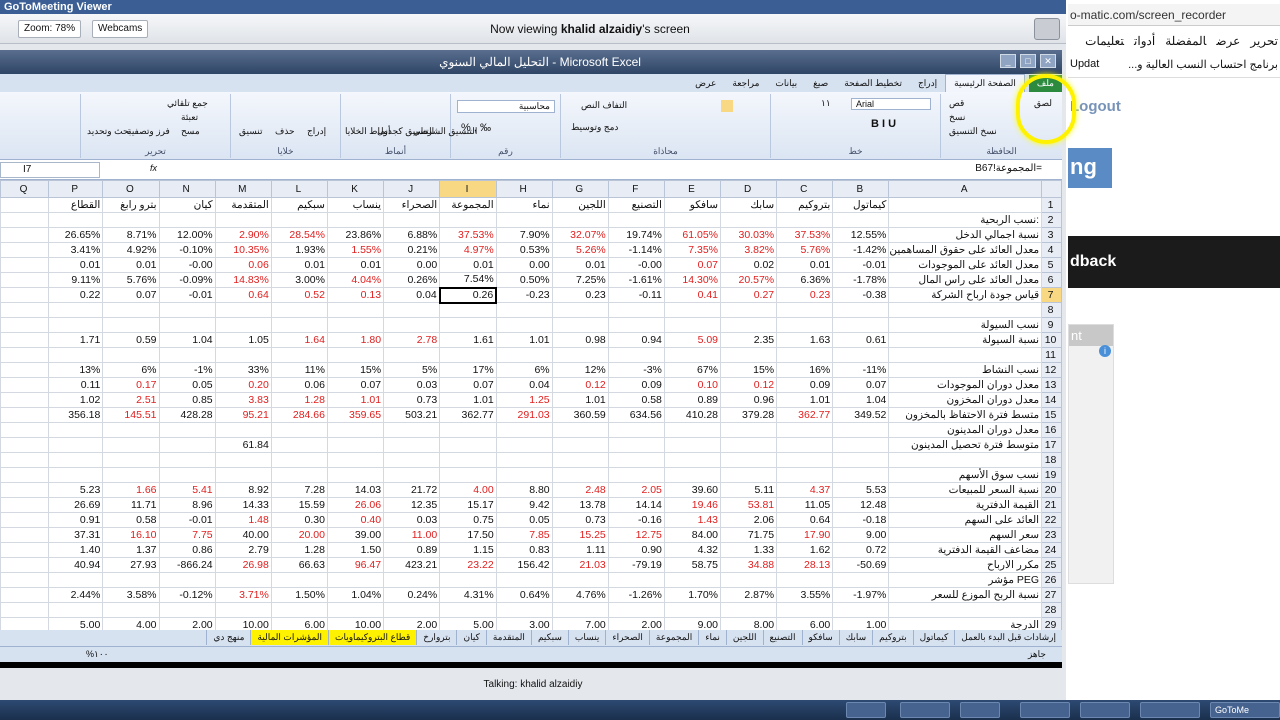 The image size is (1280, 720). I want to click on sort-filter-button: فرز وتصفية, so click(148, 131).